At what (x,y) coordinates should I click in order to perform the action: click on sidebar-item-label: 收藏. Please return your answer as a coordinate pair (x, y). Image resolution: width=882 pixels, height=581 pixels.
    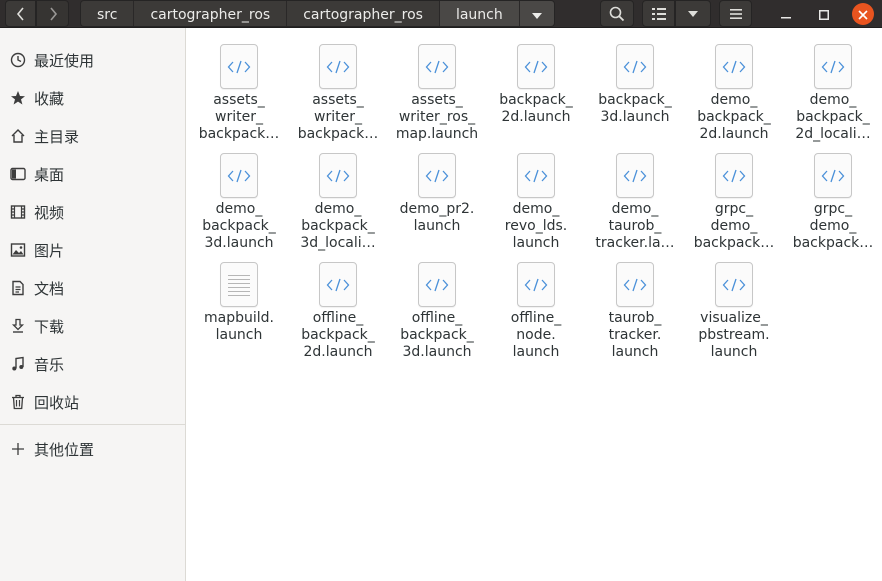
    Looking at the image, I should click on (49, 98).